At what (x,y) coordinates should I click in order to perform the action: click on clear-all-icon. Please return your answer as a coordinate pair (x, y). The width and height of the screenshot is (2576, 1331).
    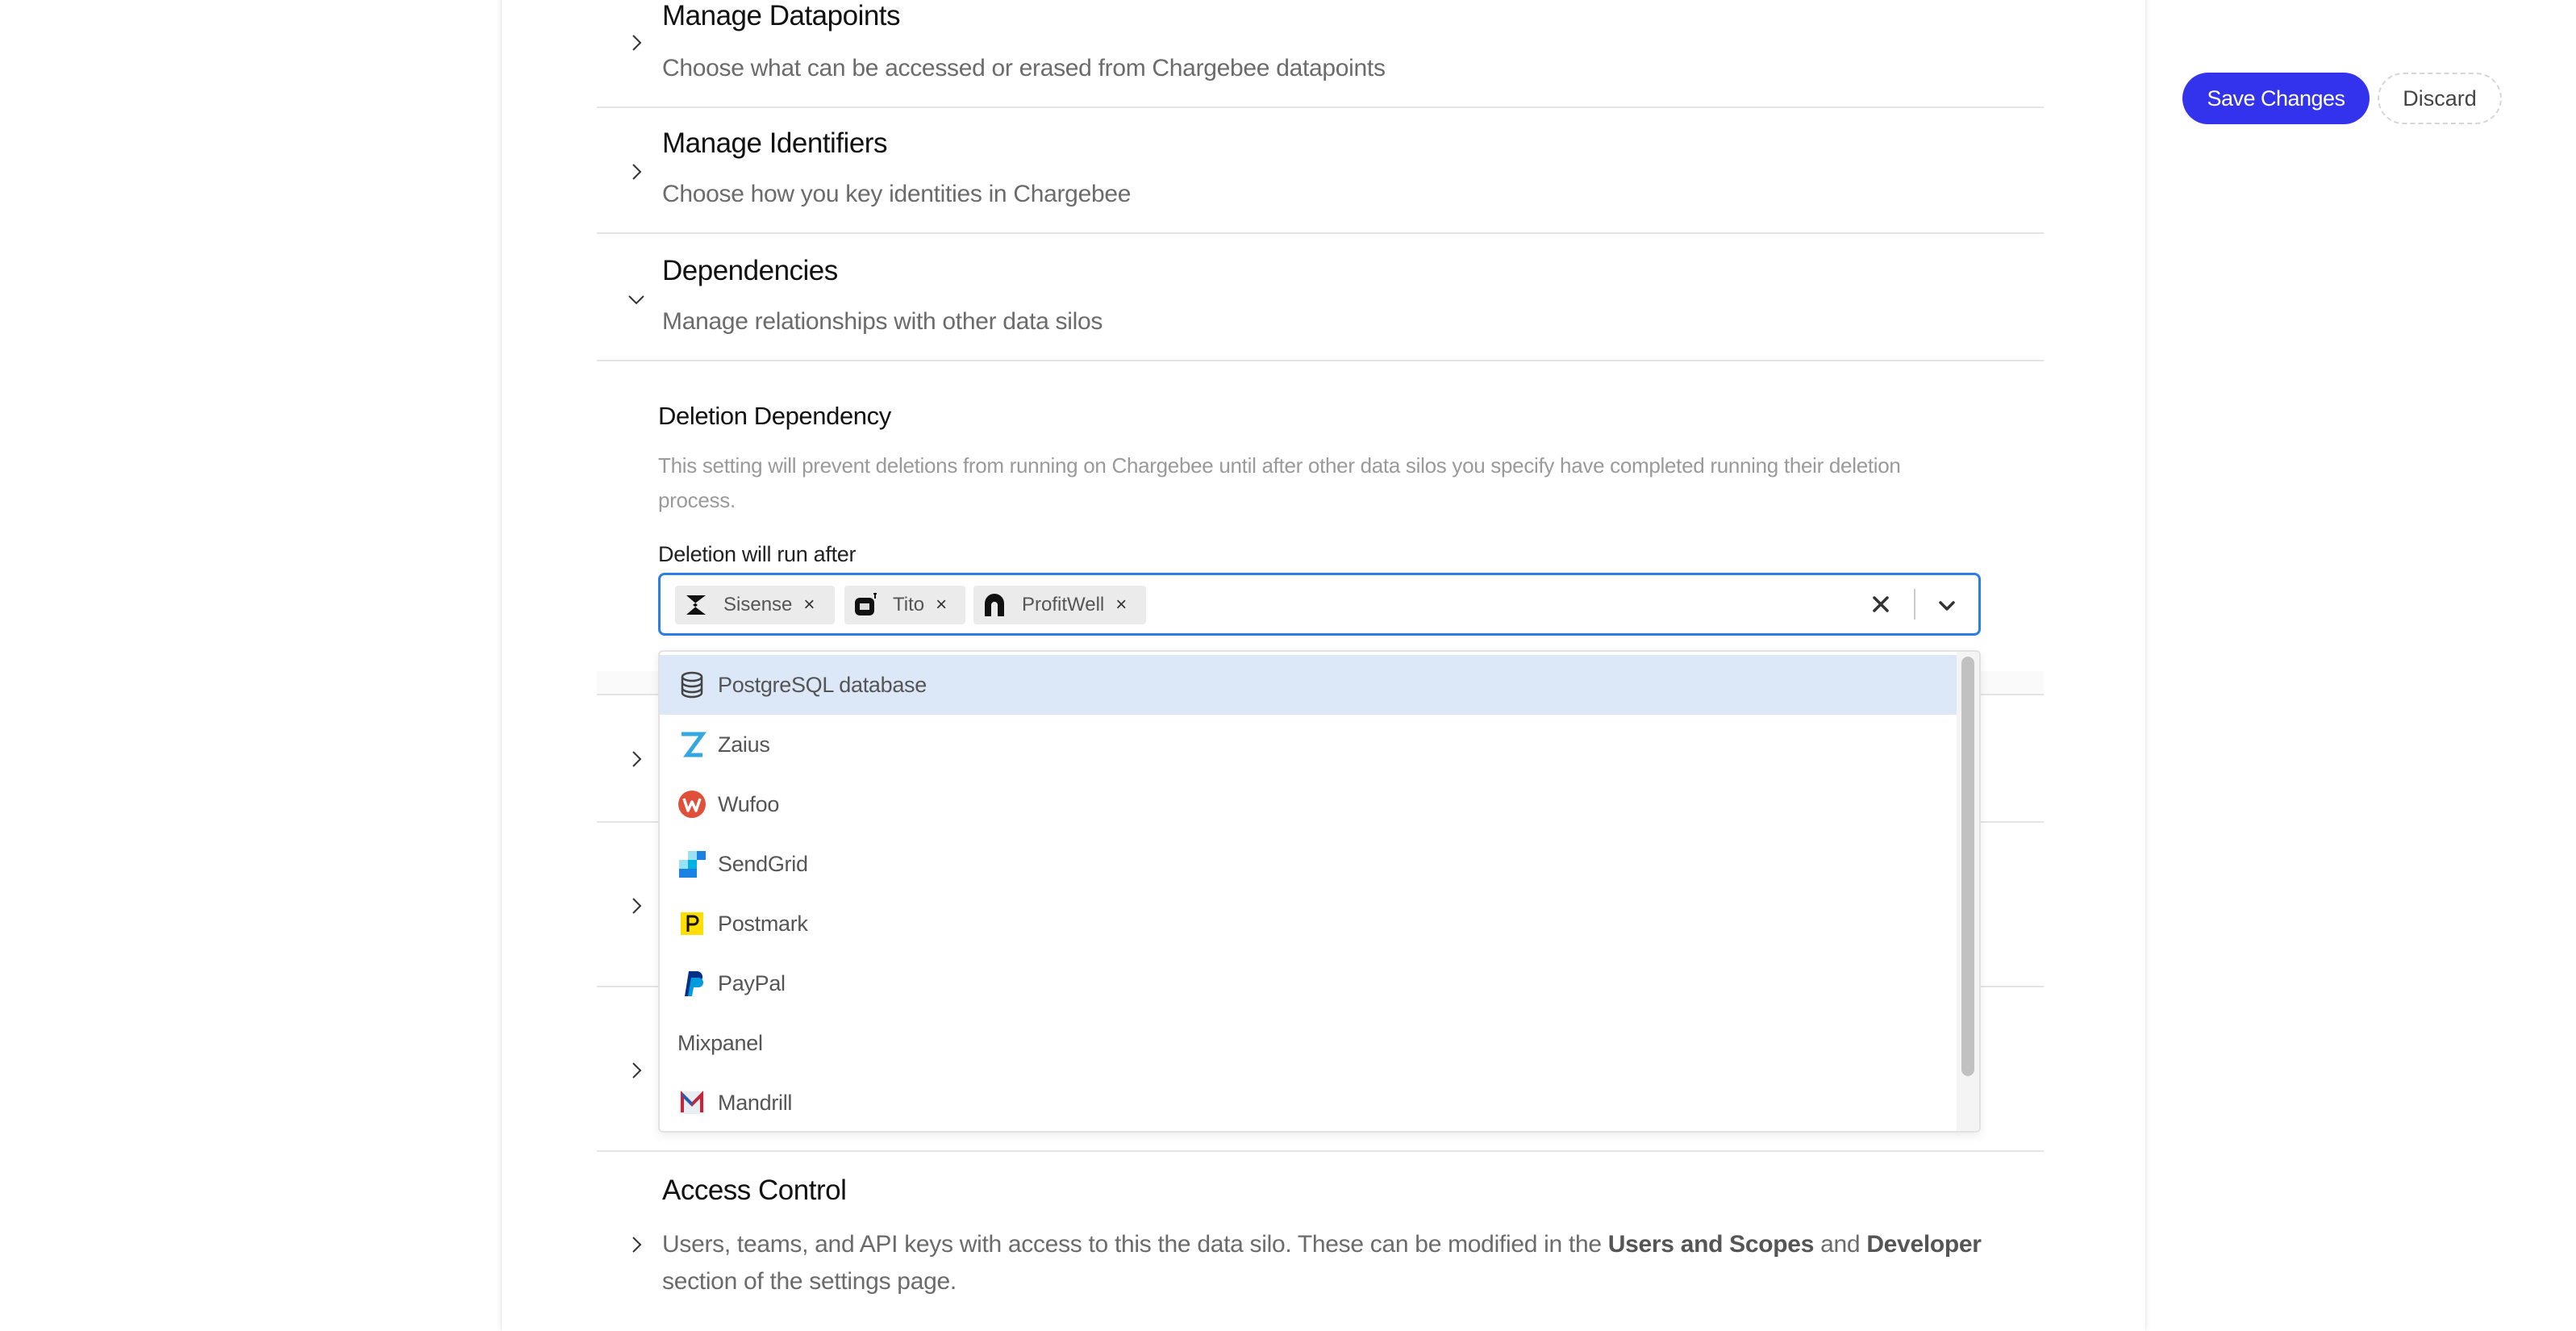
    Looking at the image, I should click on (1880, 604).